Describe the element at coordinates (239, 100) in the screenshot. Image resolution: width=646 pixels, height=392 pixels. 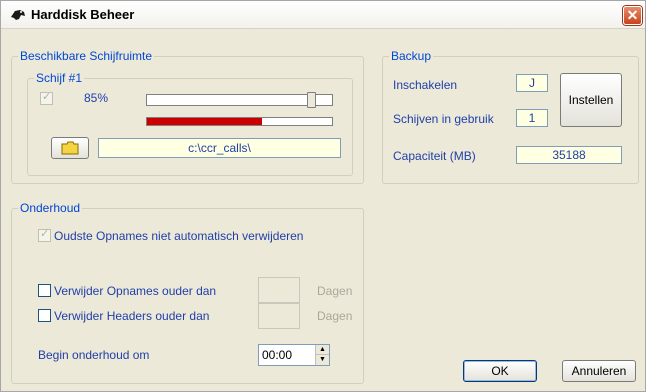
I see `disk-1-threshold-slider` at that location.